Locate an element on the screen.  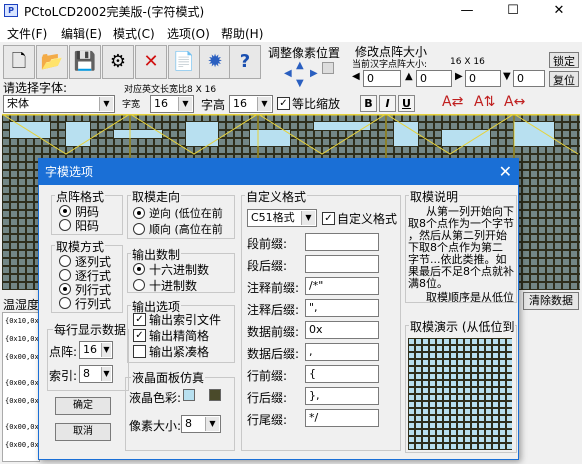
menu-mode: 模式(C) is located at coordinates (134, 33).